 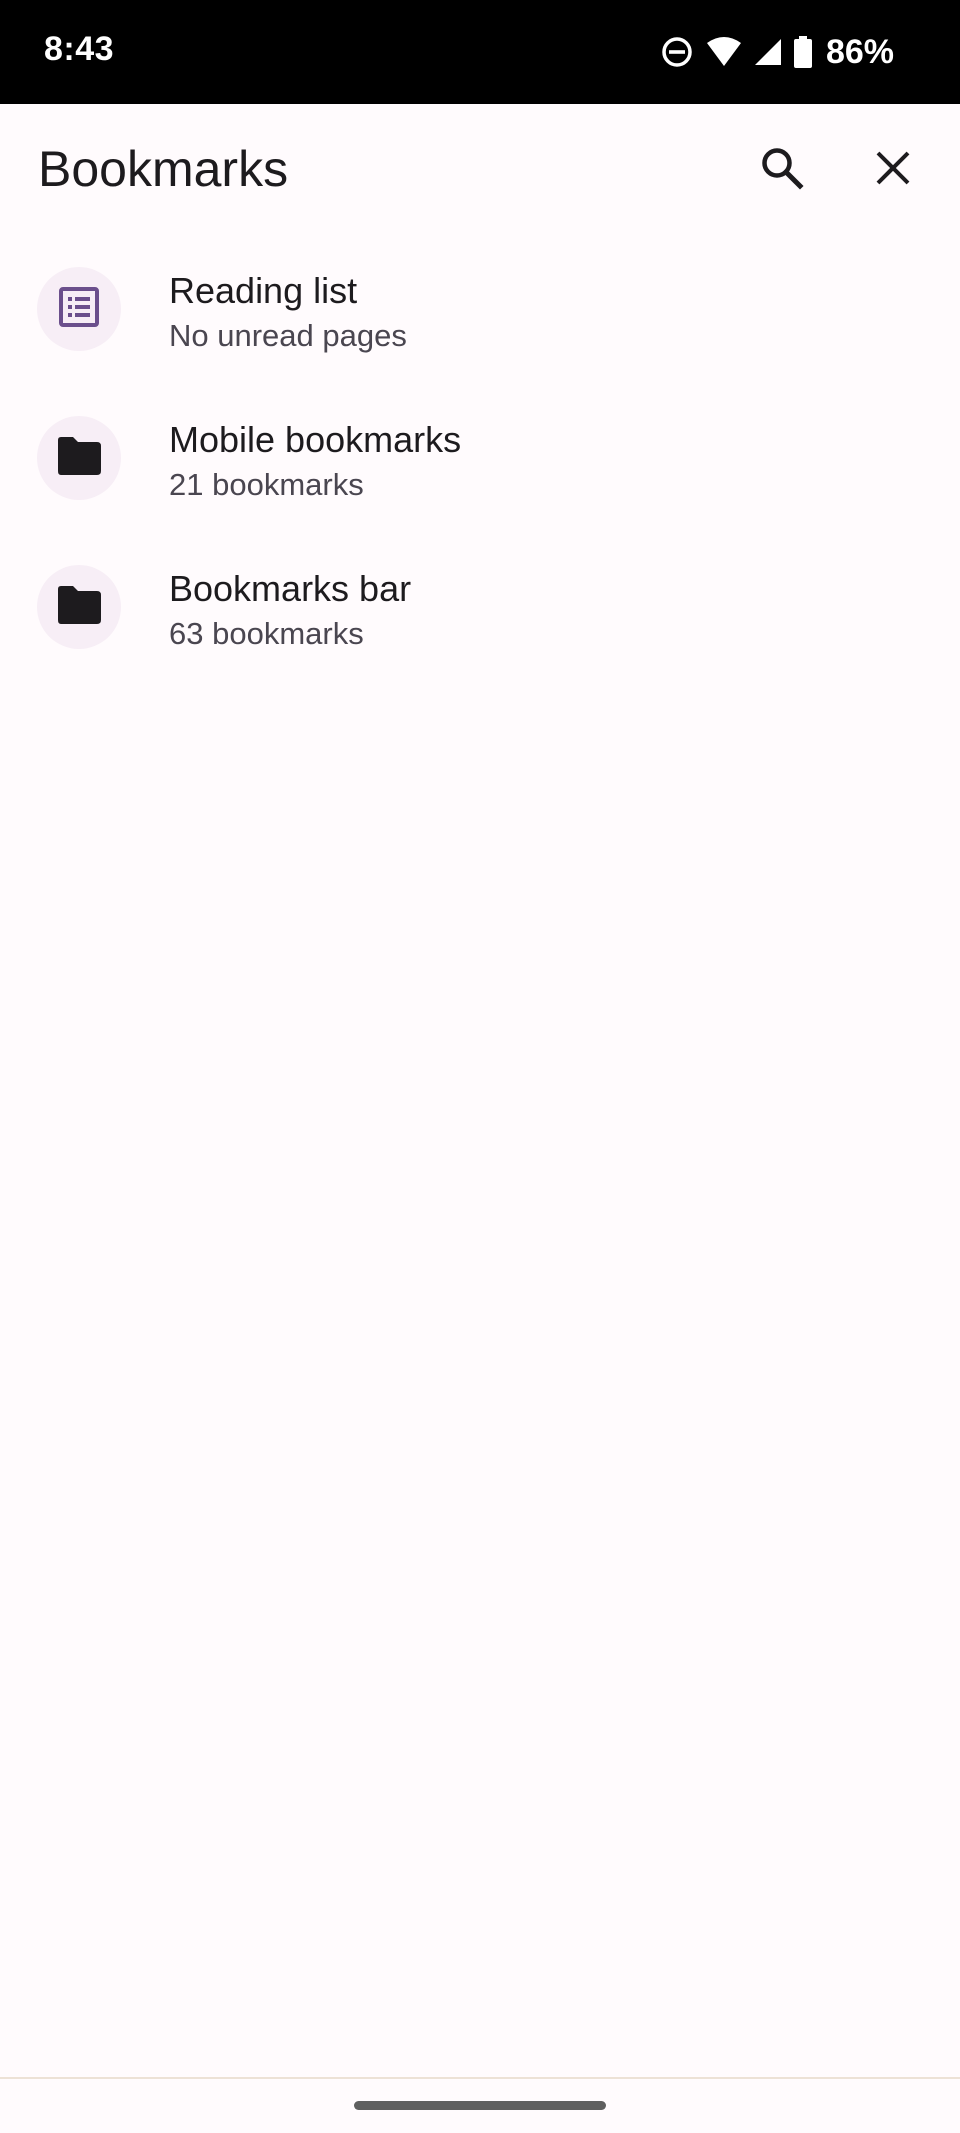 I want to click on list-item-subtitle: No unread pages, so click(x=288, y=335).